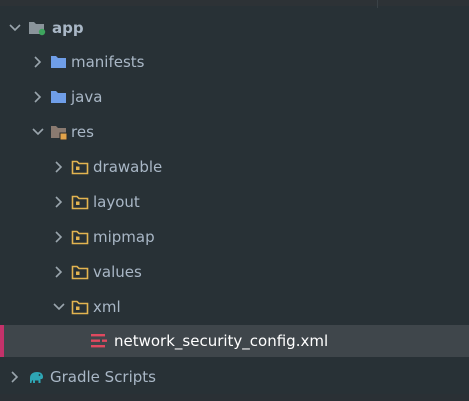 This screenshot has width=469, height=401. I want to click on tree-node-mipmap: mipmap, so click(234, 237).